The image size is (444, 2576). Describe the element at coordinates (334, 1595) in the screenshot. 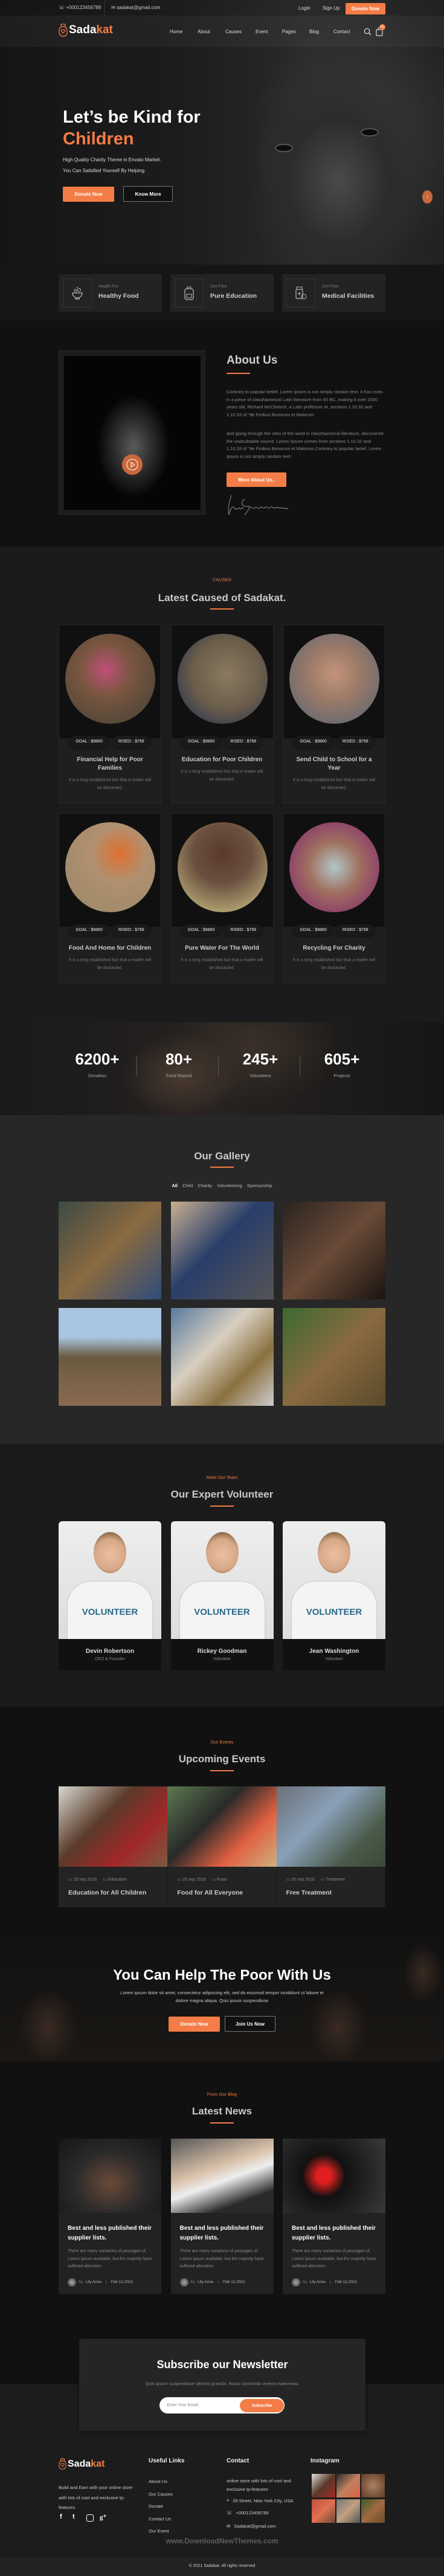

I see `team-member-card: VOLUNTEER Jean Washington Volunteer` at that location.